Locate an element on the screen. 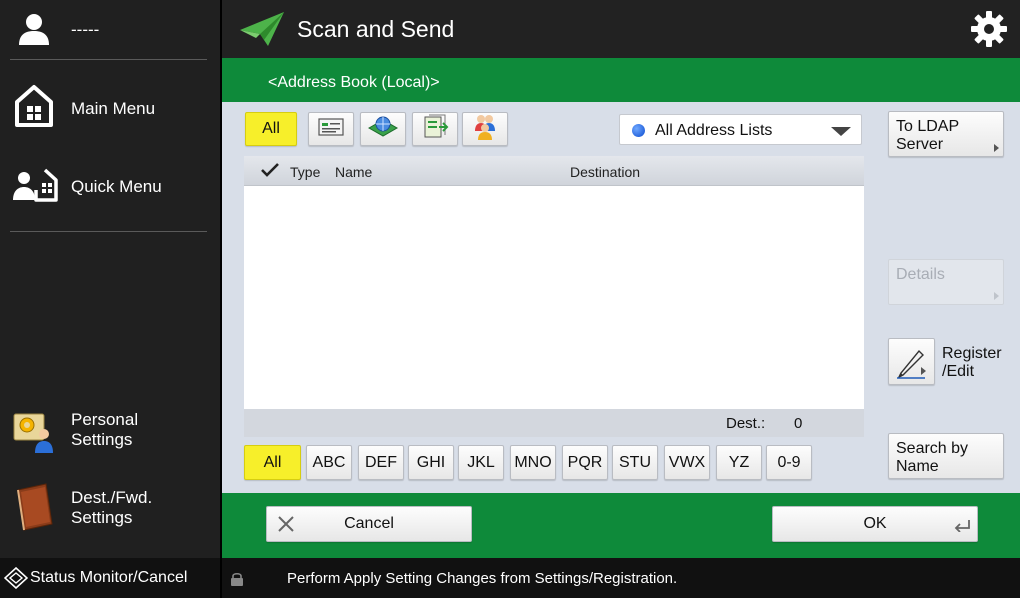 The width and height of the screenshot is (1020, 598). personal-settings-icon is located at coordinates (34, 434).